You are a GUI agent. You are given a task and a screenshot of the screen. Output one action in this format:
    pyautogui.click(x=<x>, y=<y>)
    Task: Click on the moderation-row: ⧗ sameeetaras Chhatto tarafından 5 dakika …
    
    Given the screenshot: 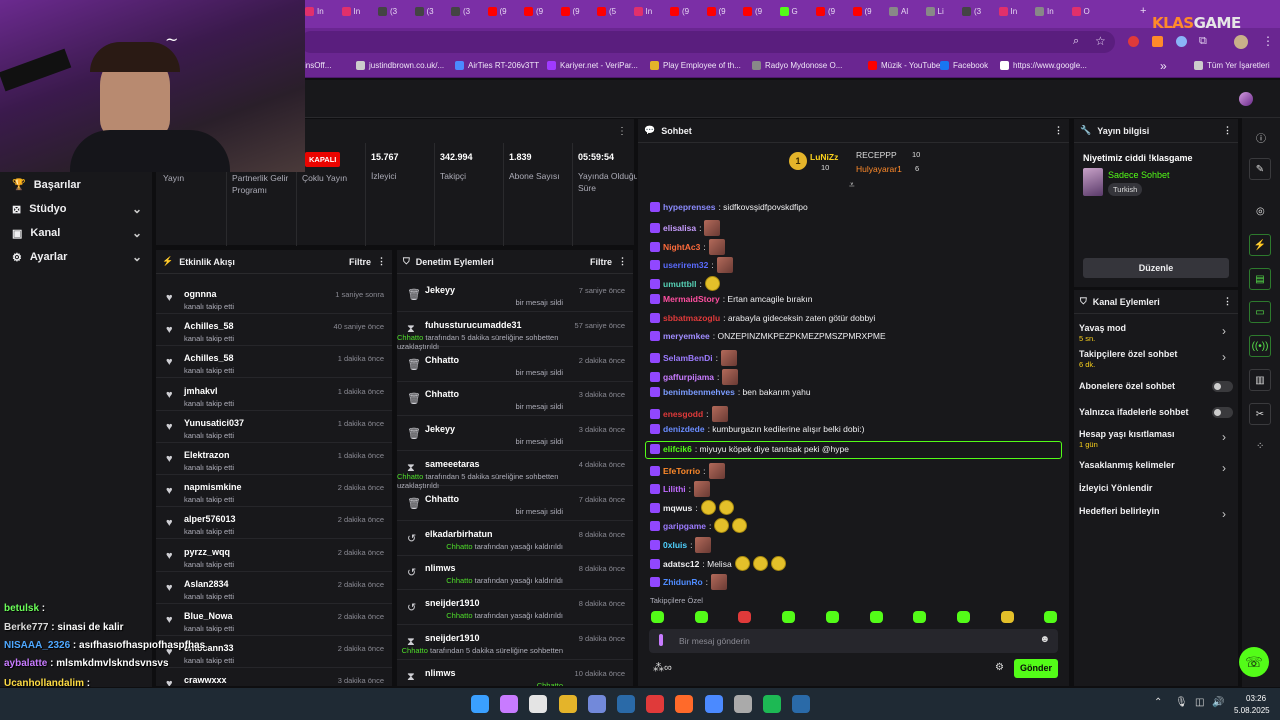 What is the action you would take?
    pyautogui.click(x=515, y=471)
    